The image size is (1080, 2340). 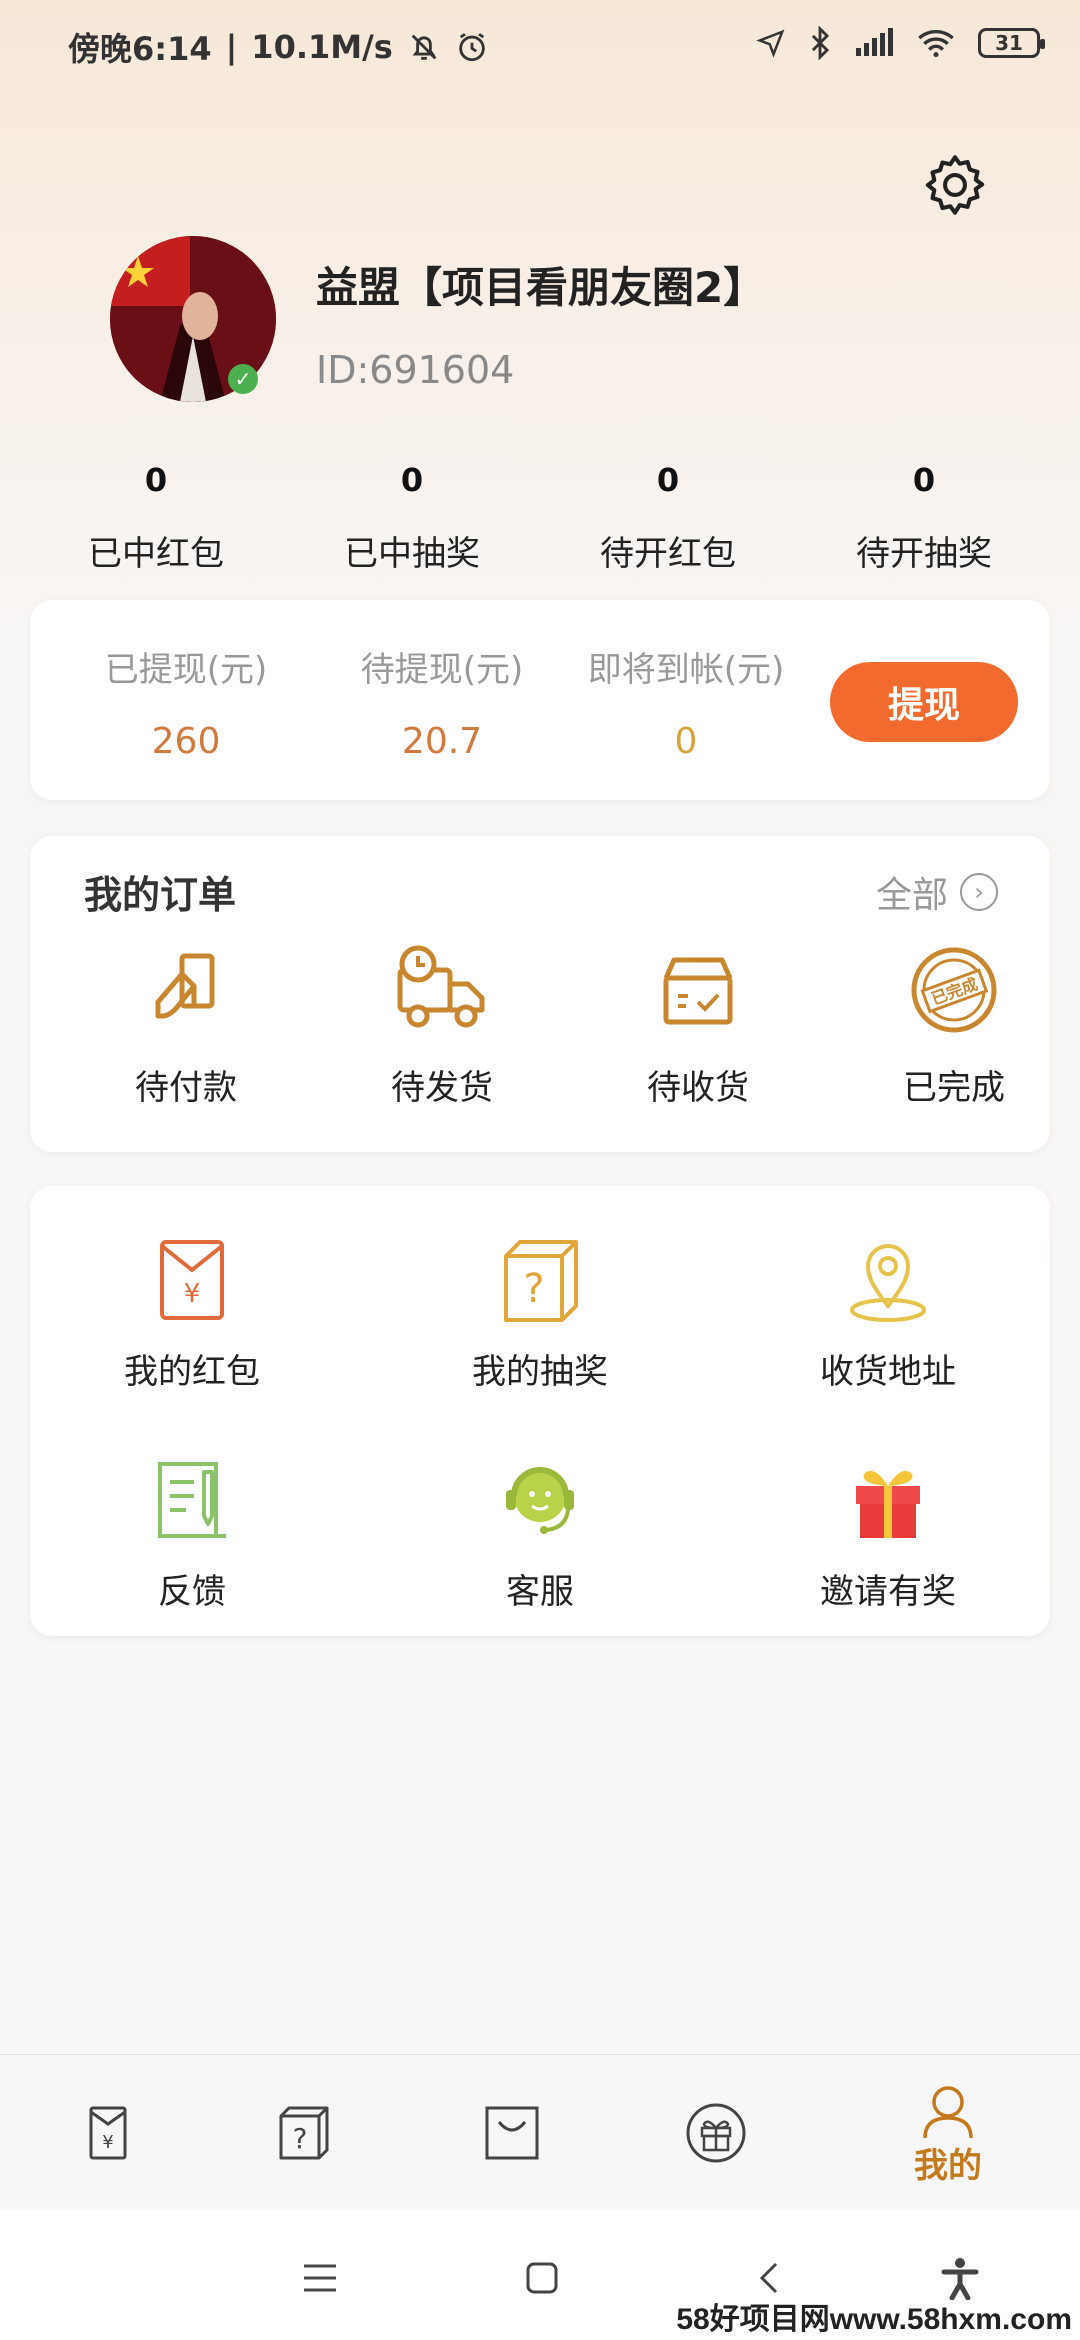 I want to click on stat-label: 待开红包, so click(x=668, y=554).